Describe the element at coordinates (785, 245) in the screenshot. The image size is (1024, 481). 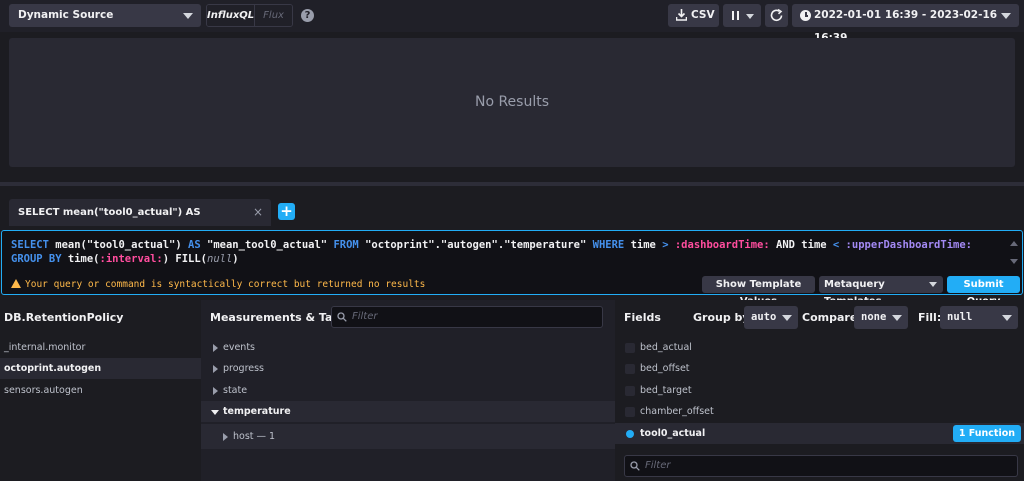
I see `code-text: AND` at that location.